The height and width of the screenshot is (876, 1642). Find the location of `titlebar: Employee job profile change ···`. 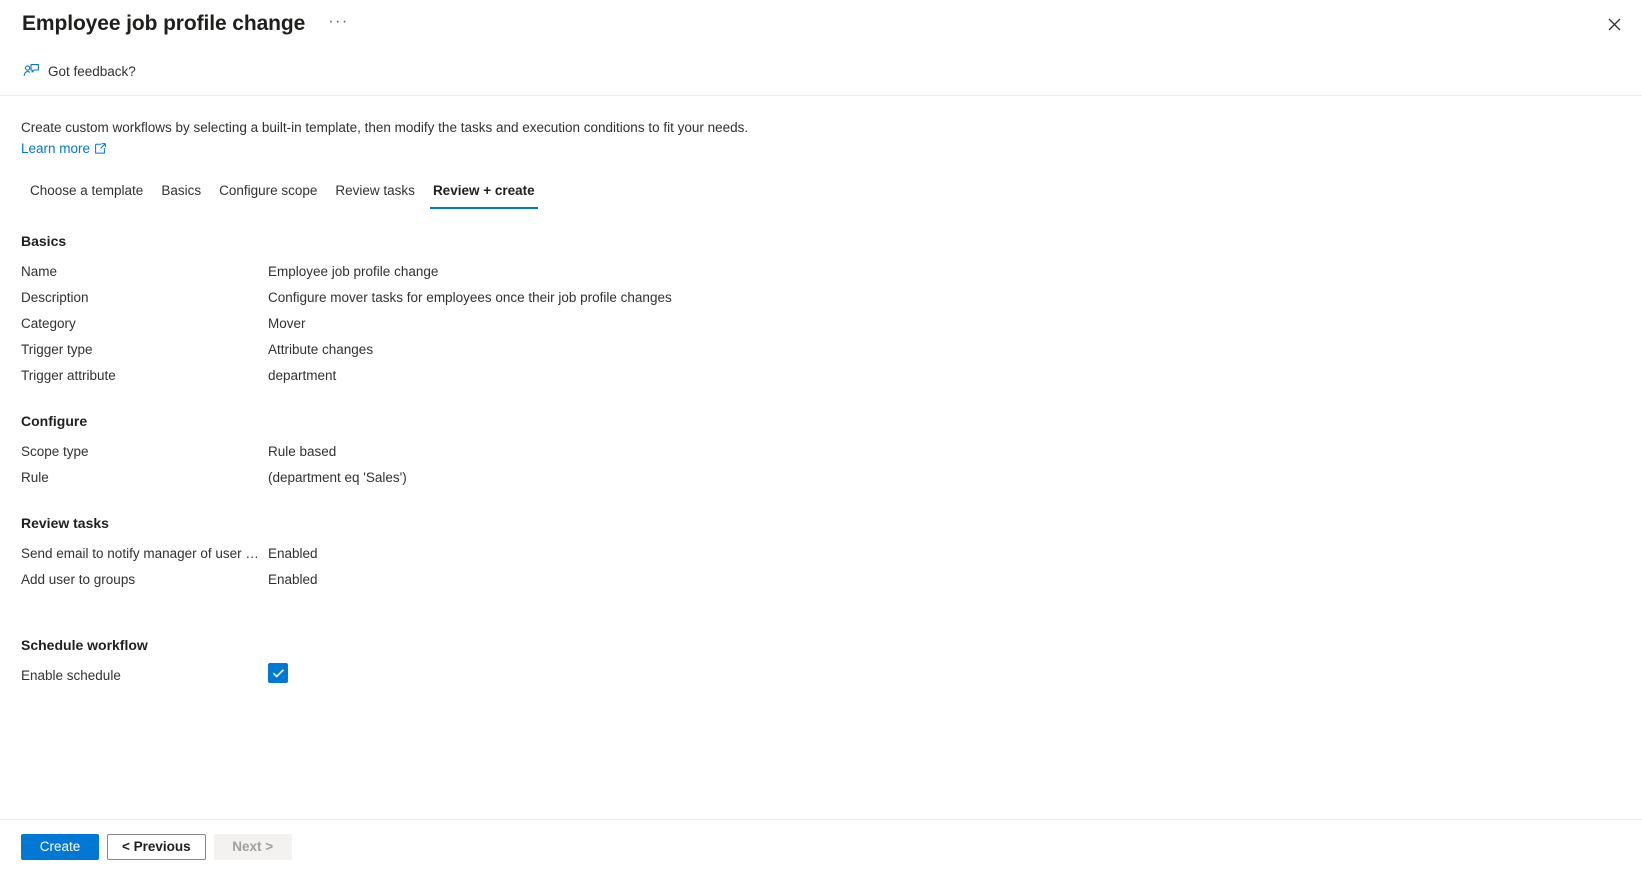

titlebar: Employee job profile change ··· is located at coordinates (821, 24).